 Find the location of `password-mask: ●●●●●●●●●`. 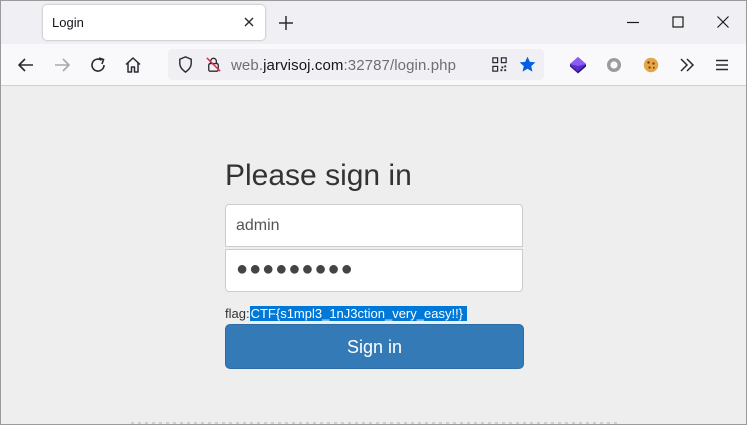

password-mask: ●●●●●●●●● is located at coordinates (295, 269).